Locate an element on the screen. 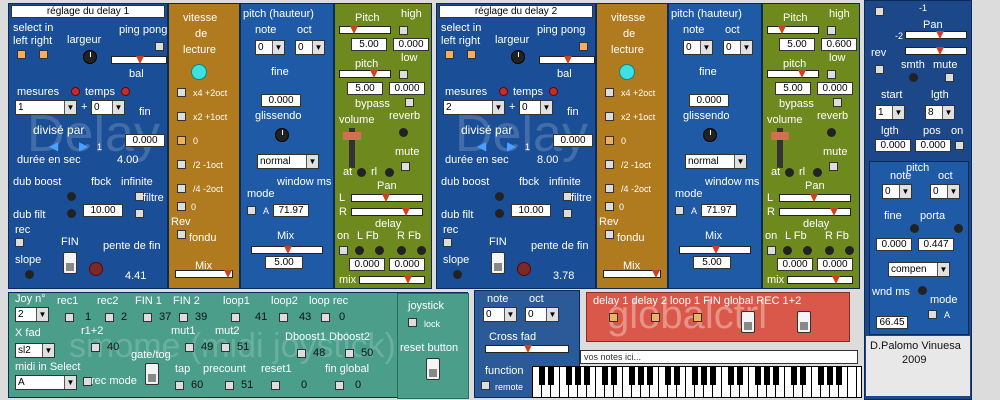 The image size is (1000, 400). delay2-mute-checkbox is located at coordinates (833, 166).